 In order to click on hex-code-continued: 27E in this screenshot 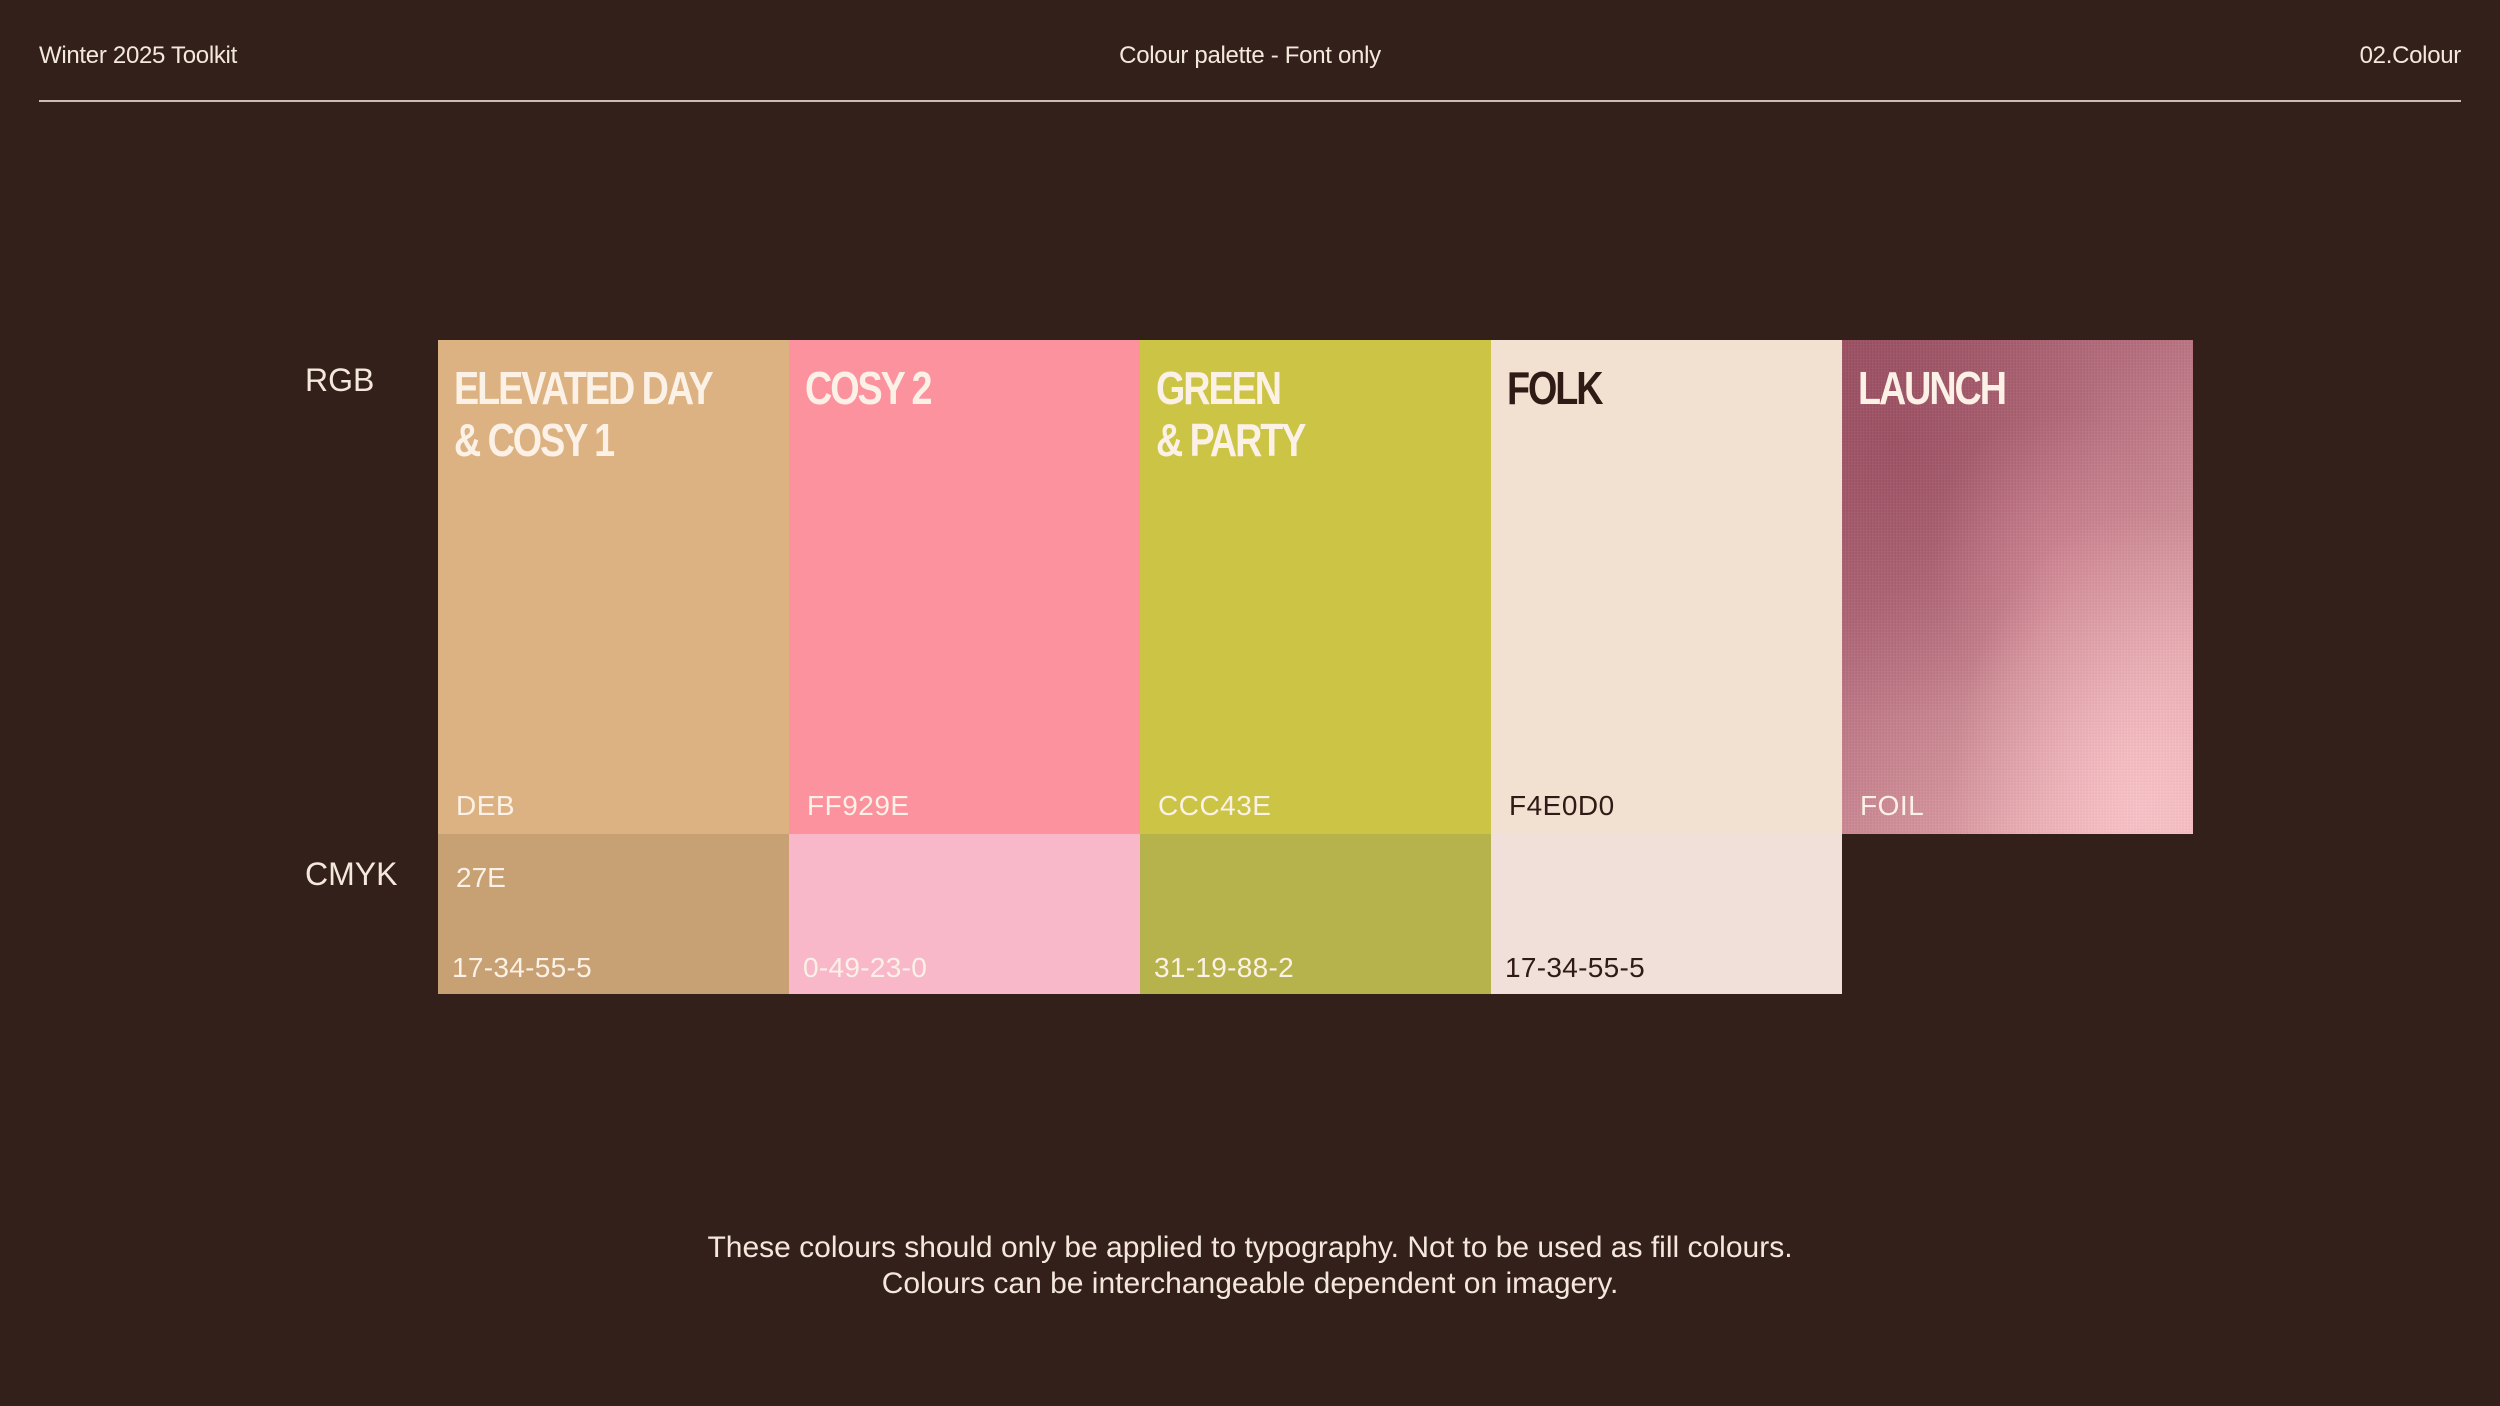, I will do `click(481, 877)`.